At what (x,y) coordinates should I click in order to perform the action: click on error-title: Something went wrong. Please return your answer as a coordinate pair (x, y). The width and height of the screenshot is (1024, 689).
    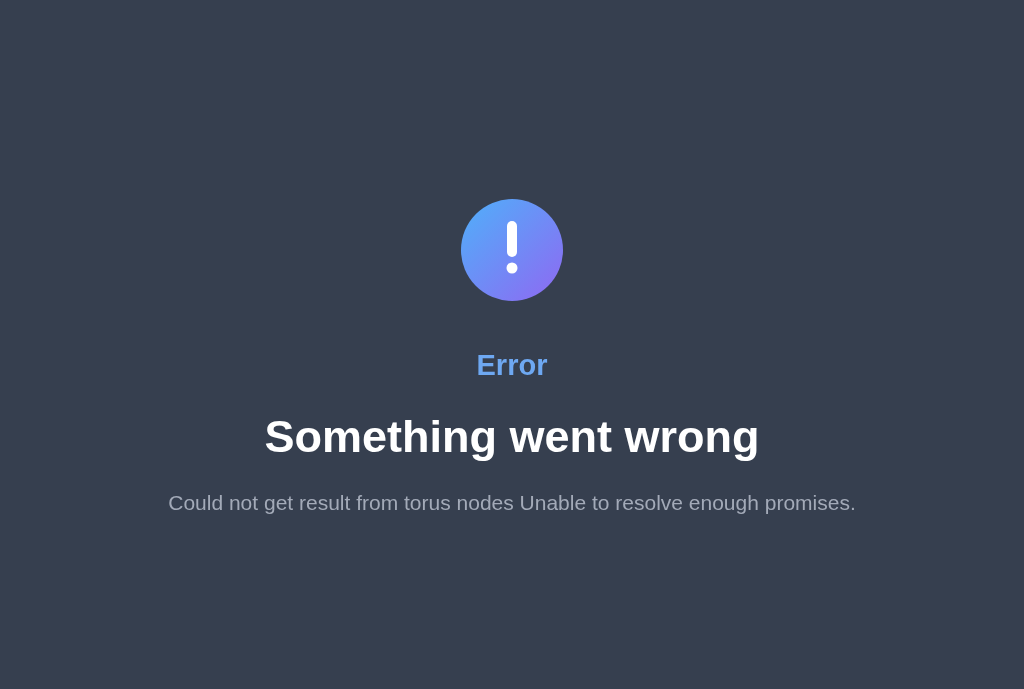
    Looking at the image, I should click on (512, 437).